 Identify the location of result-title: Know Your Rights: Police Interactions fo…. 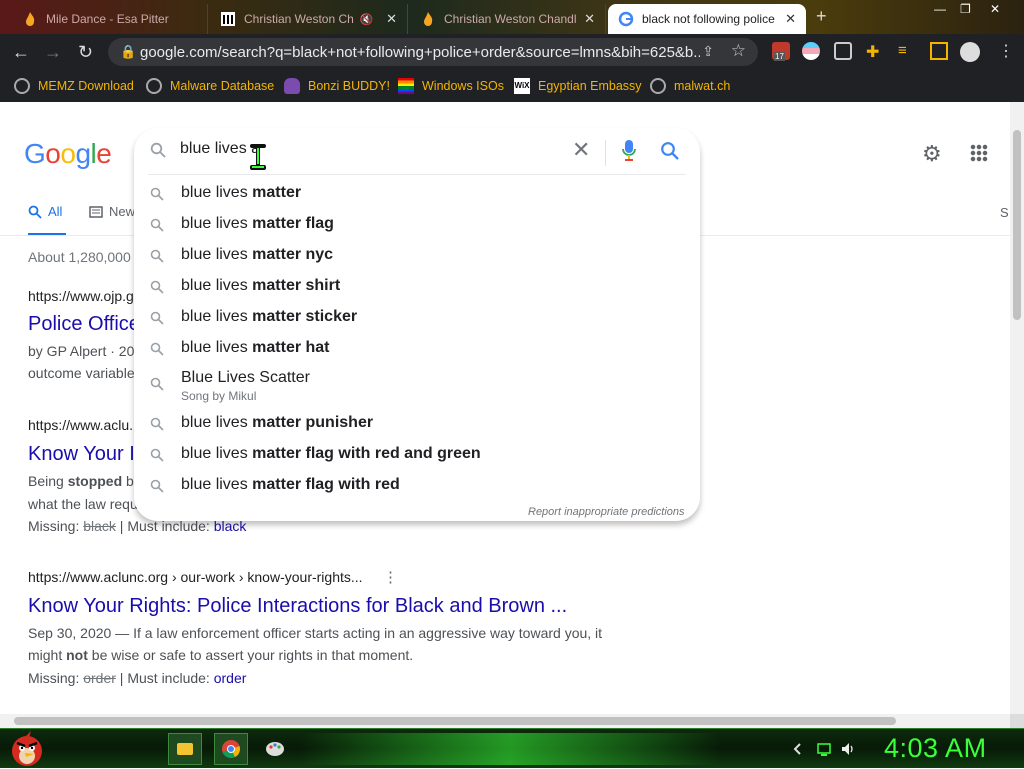
(297, 606).